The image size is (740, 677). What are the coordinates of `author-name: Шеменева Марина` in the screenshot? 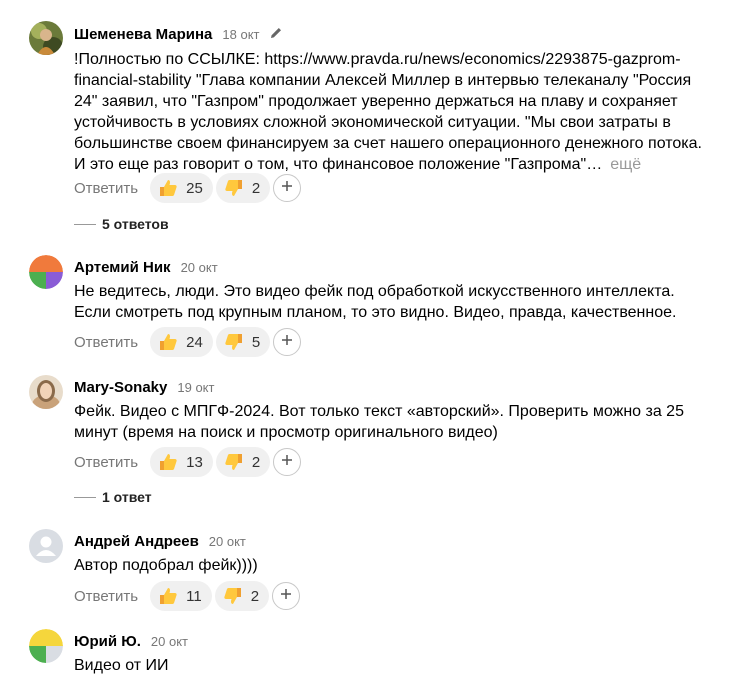 It's located at (143, 34).